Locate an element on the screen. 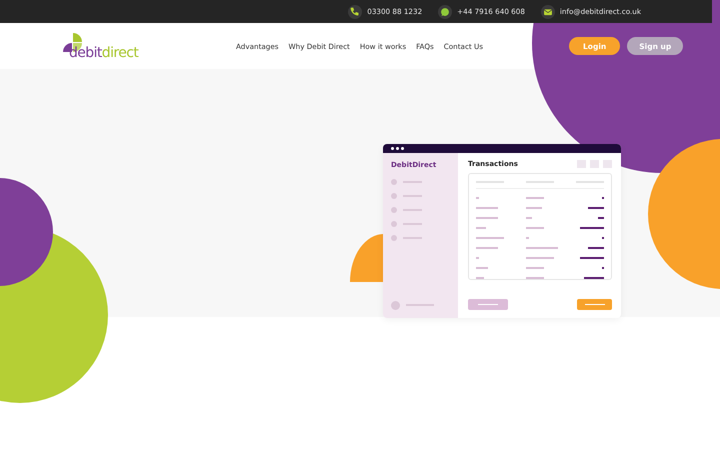  phone-icon is located at coordinates (355, 11).